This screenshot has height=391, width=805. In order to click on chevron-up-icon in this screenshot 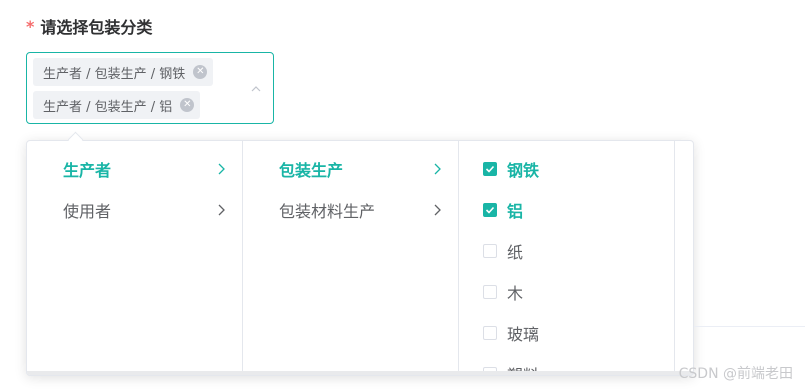, I will do `click(256, 89)`.